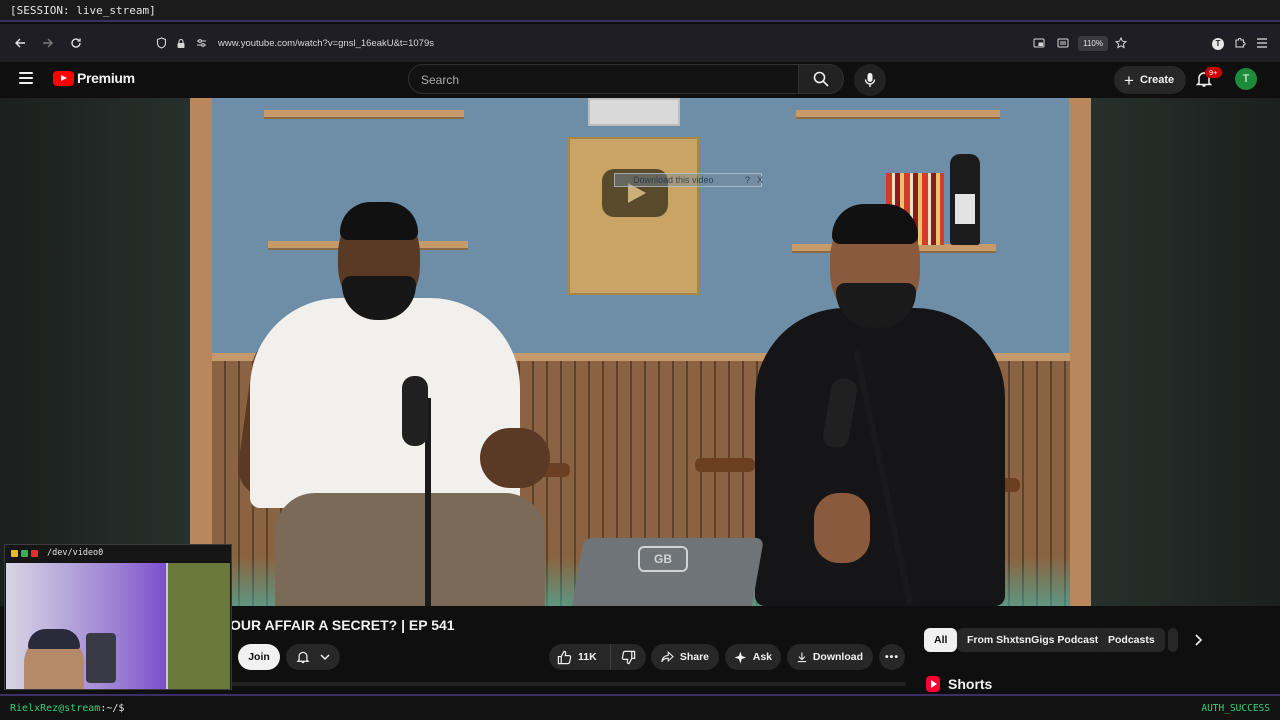  Describe the element at coordinates (1033, 640) in the screenshot. I see `chip-from-channel: From ShxtsnGigs Podcast` at that location.